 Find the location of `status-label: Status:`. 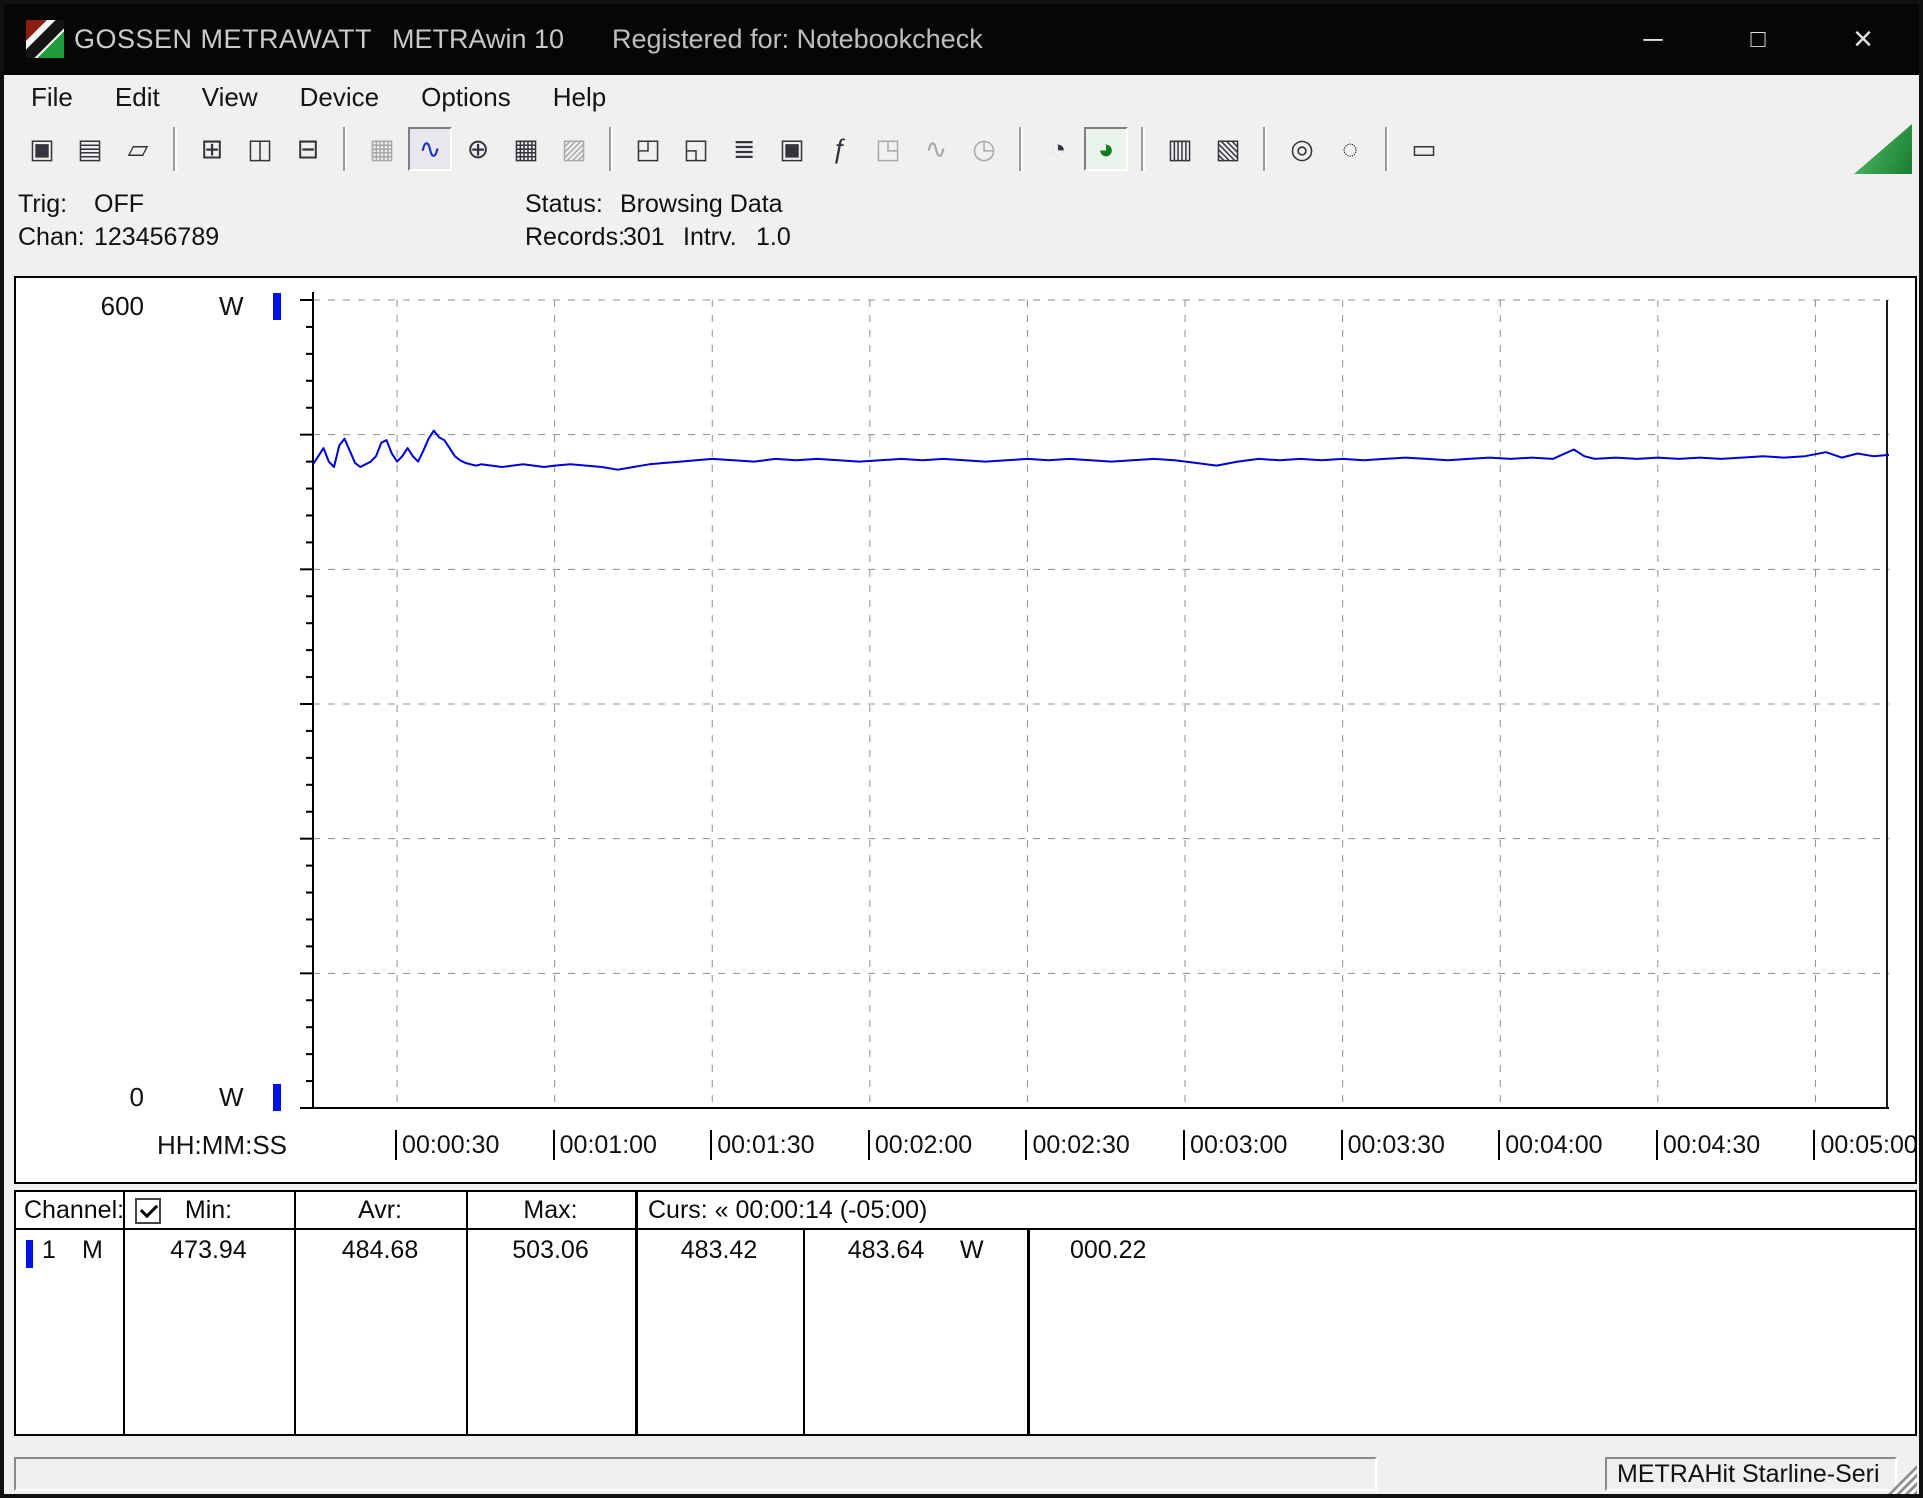

status-label: Status: is located at coordinates (564, 204).